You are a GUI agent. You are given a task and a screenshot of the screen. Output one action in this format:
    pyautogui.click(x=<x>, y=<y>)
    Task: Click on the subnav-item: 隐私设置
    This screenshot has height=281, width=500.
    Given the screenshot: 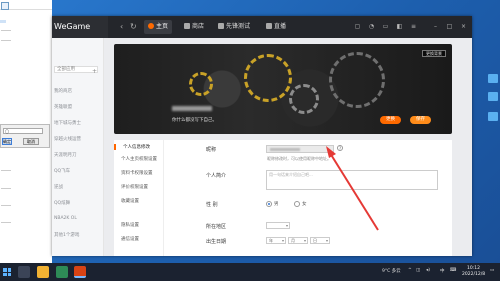 What is the action you would take?
    pyautogui.click(x=130, y=225)
    